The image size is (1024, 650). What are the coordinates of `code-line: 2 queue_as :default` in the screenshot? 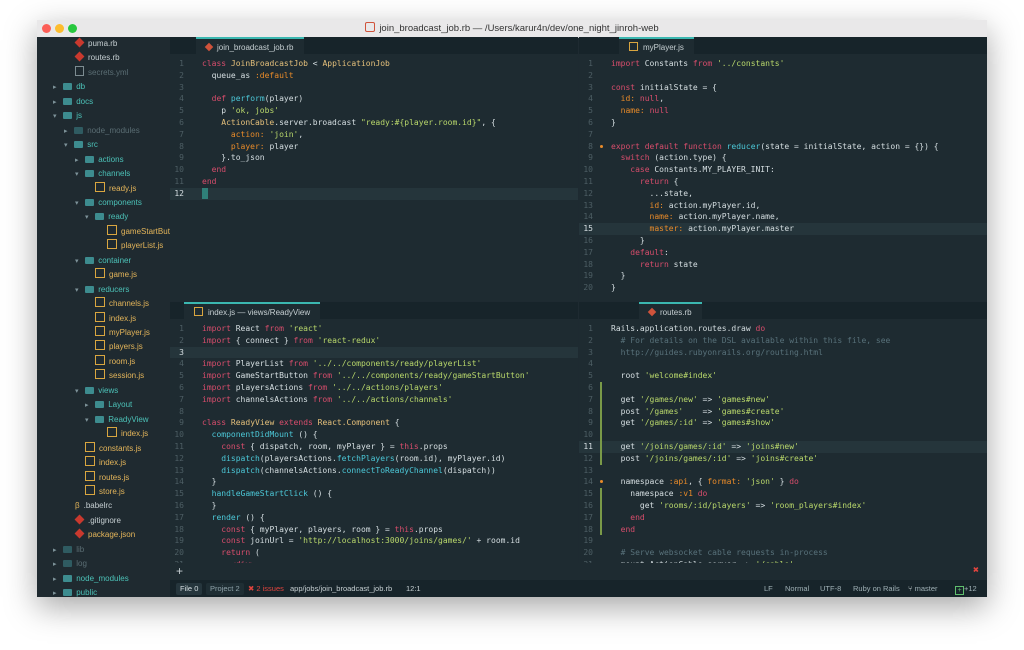 It's located at (374, 76).